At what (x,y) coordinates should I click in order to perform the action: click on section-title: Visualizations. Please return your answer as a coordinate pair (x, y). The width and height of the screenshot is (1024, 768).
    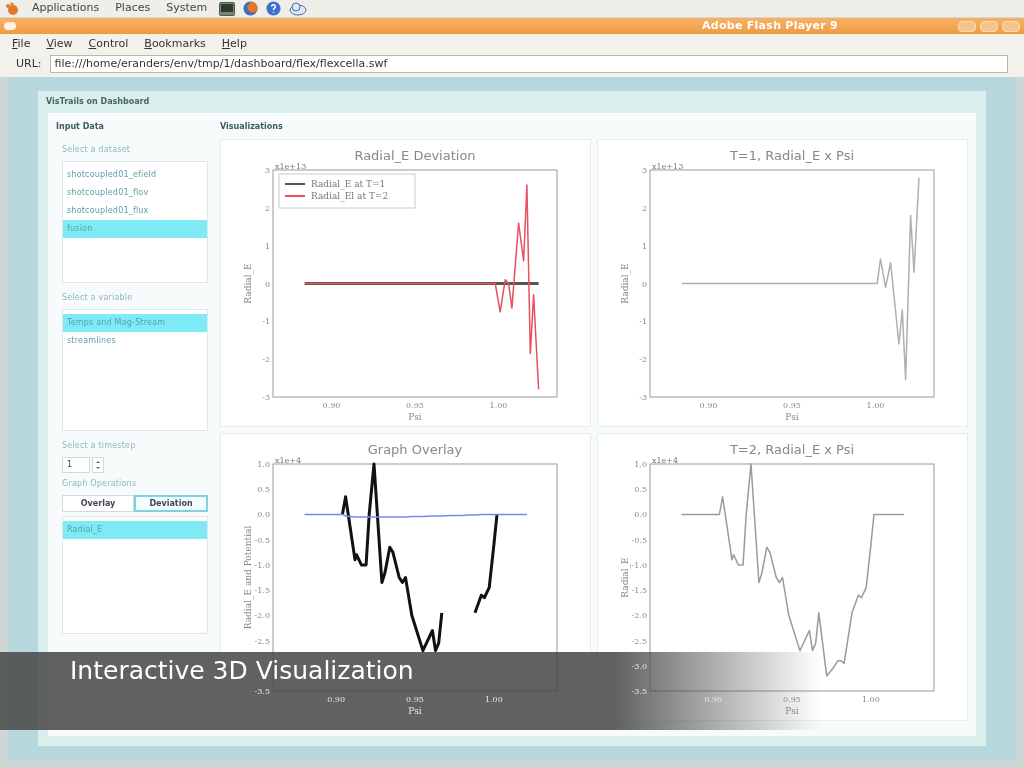
    Looking at the image, I should click on (252, 127).